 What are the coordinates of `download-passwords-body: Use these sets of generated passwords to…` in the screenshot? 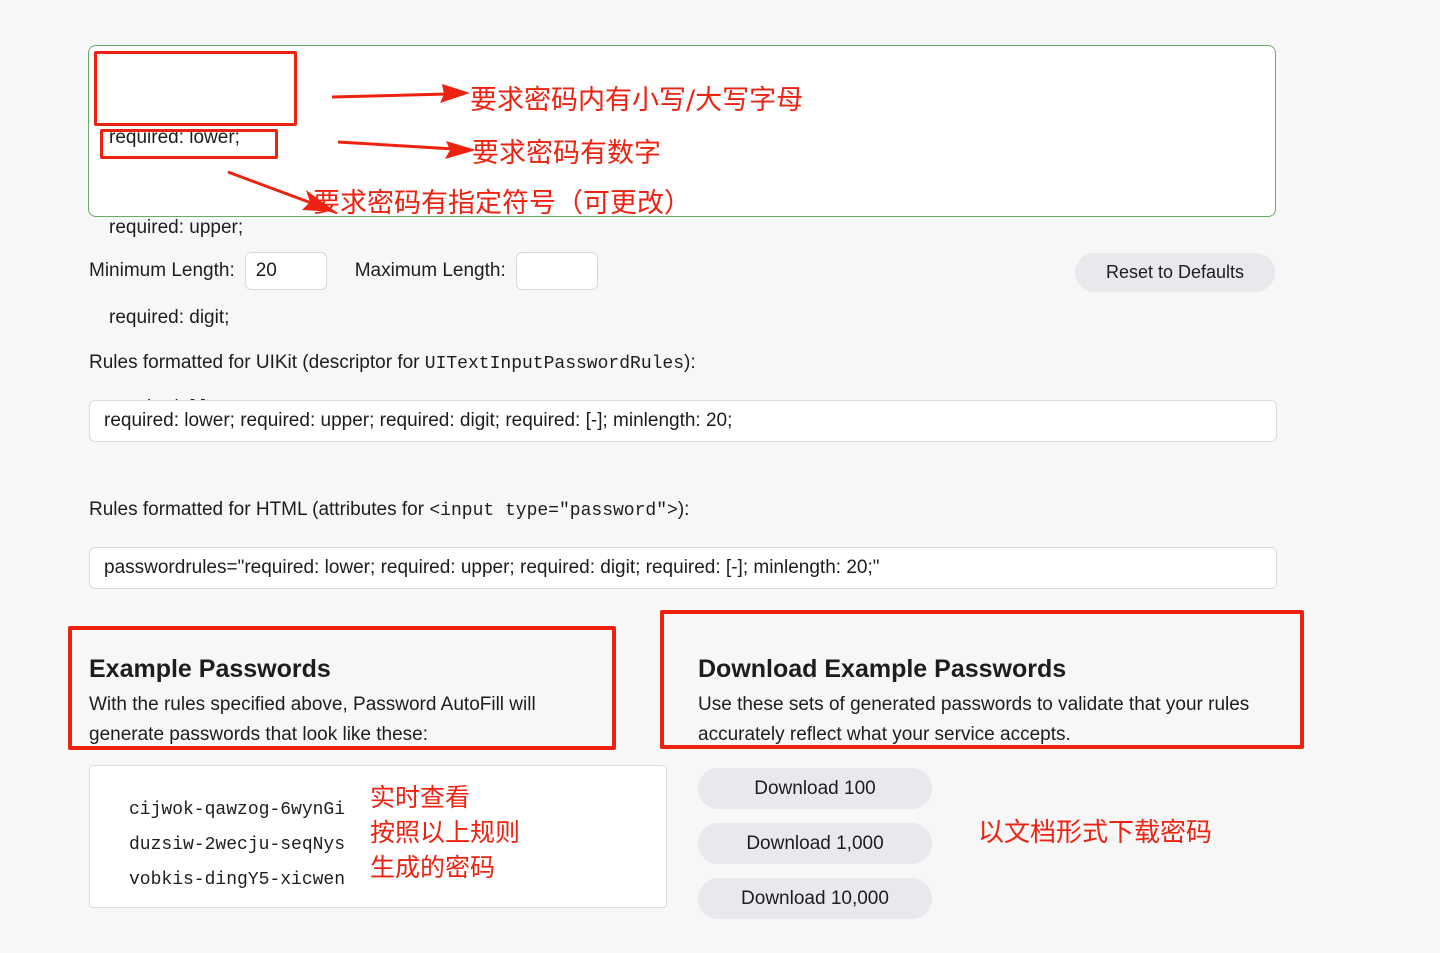 It's located at (974, 719).